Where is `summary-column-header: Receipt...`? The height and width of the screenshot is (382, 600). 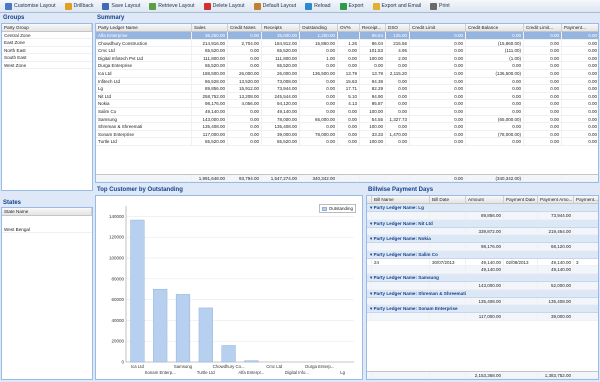 summary-column-header: Receipt... is located at coordinates (373, 28).